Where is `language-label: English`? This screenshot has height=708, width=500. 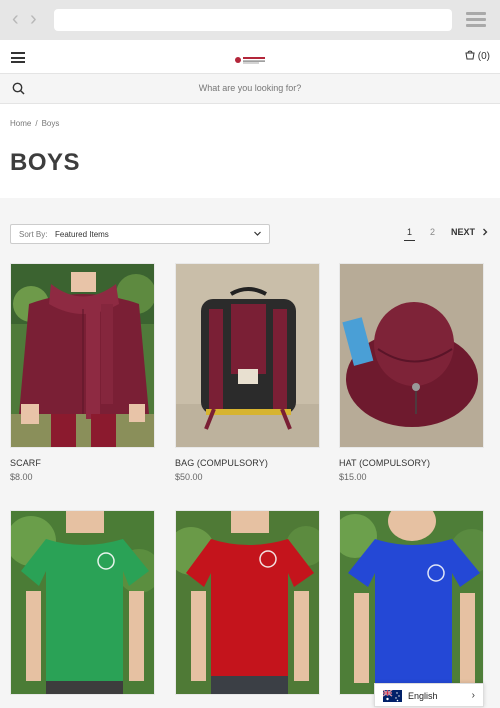
language-label: English is located at coordinates (423, 696).